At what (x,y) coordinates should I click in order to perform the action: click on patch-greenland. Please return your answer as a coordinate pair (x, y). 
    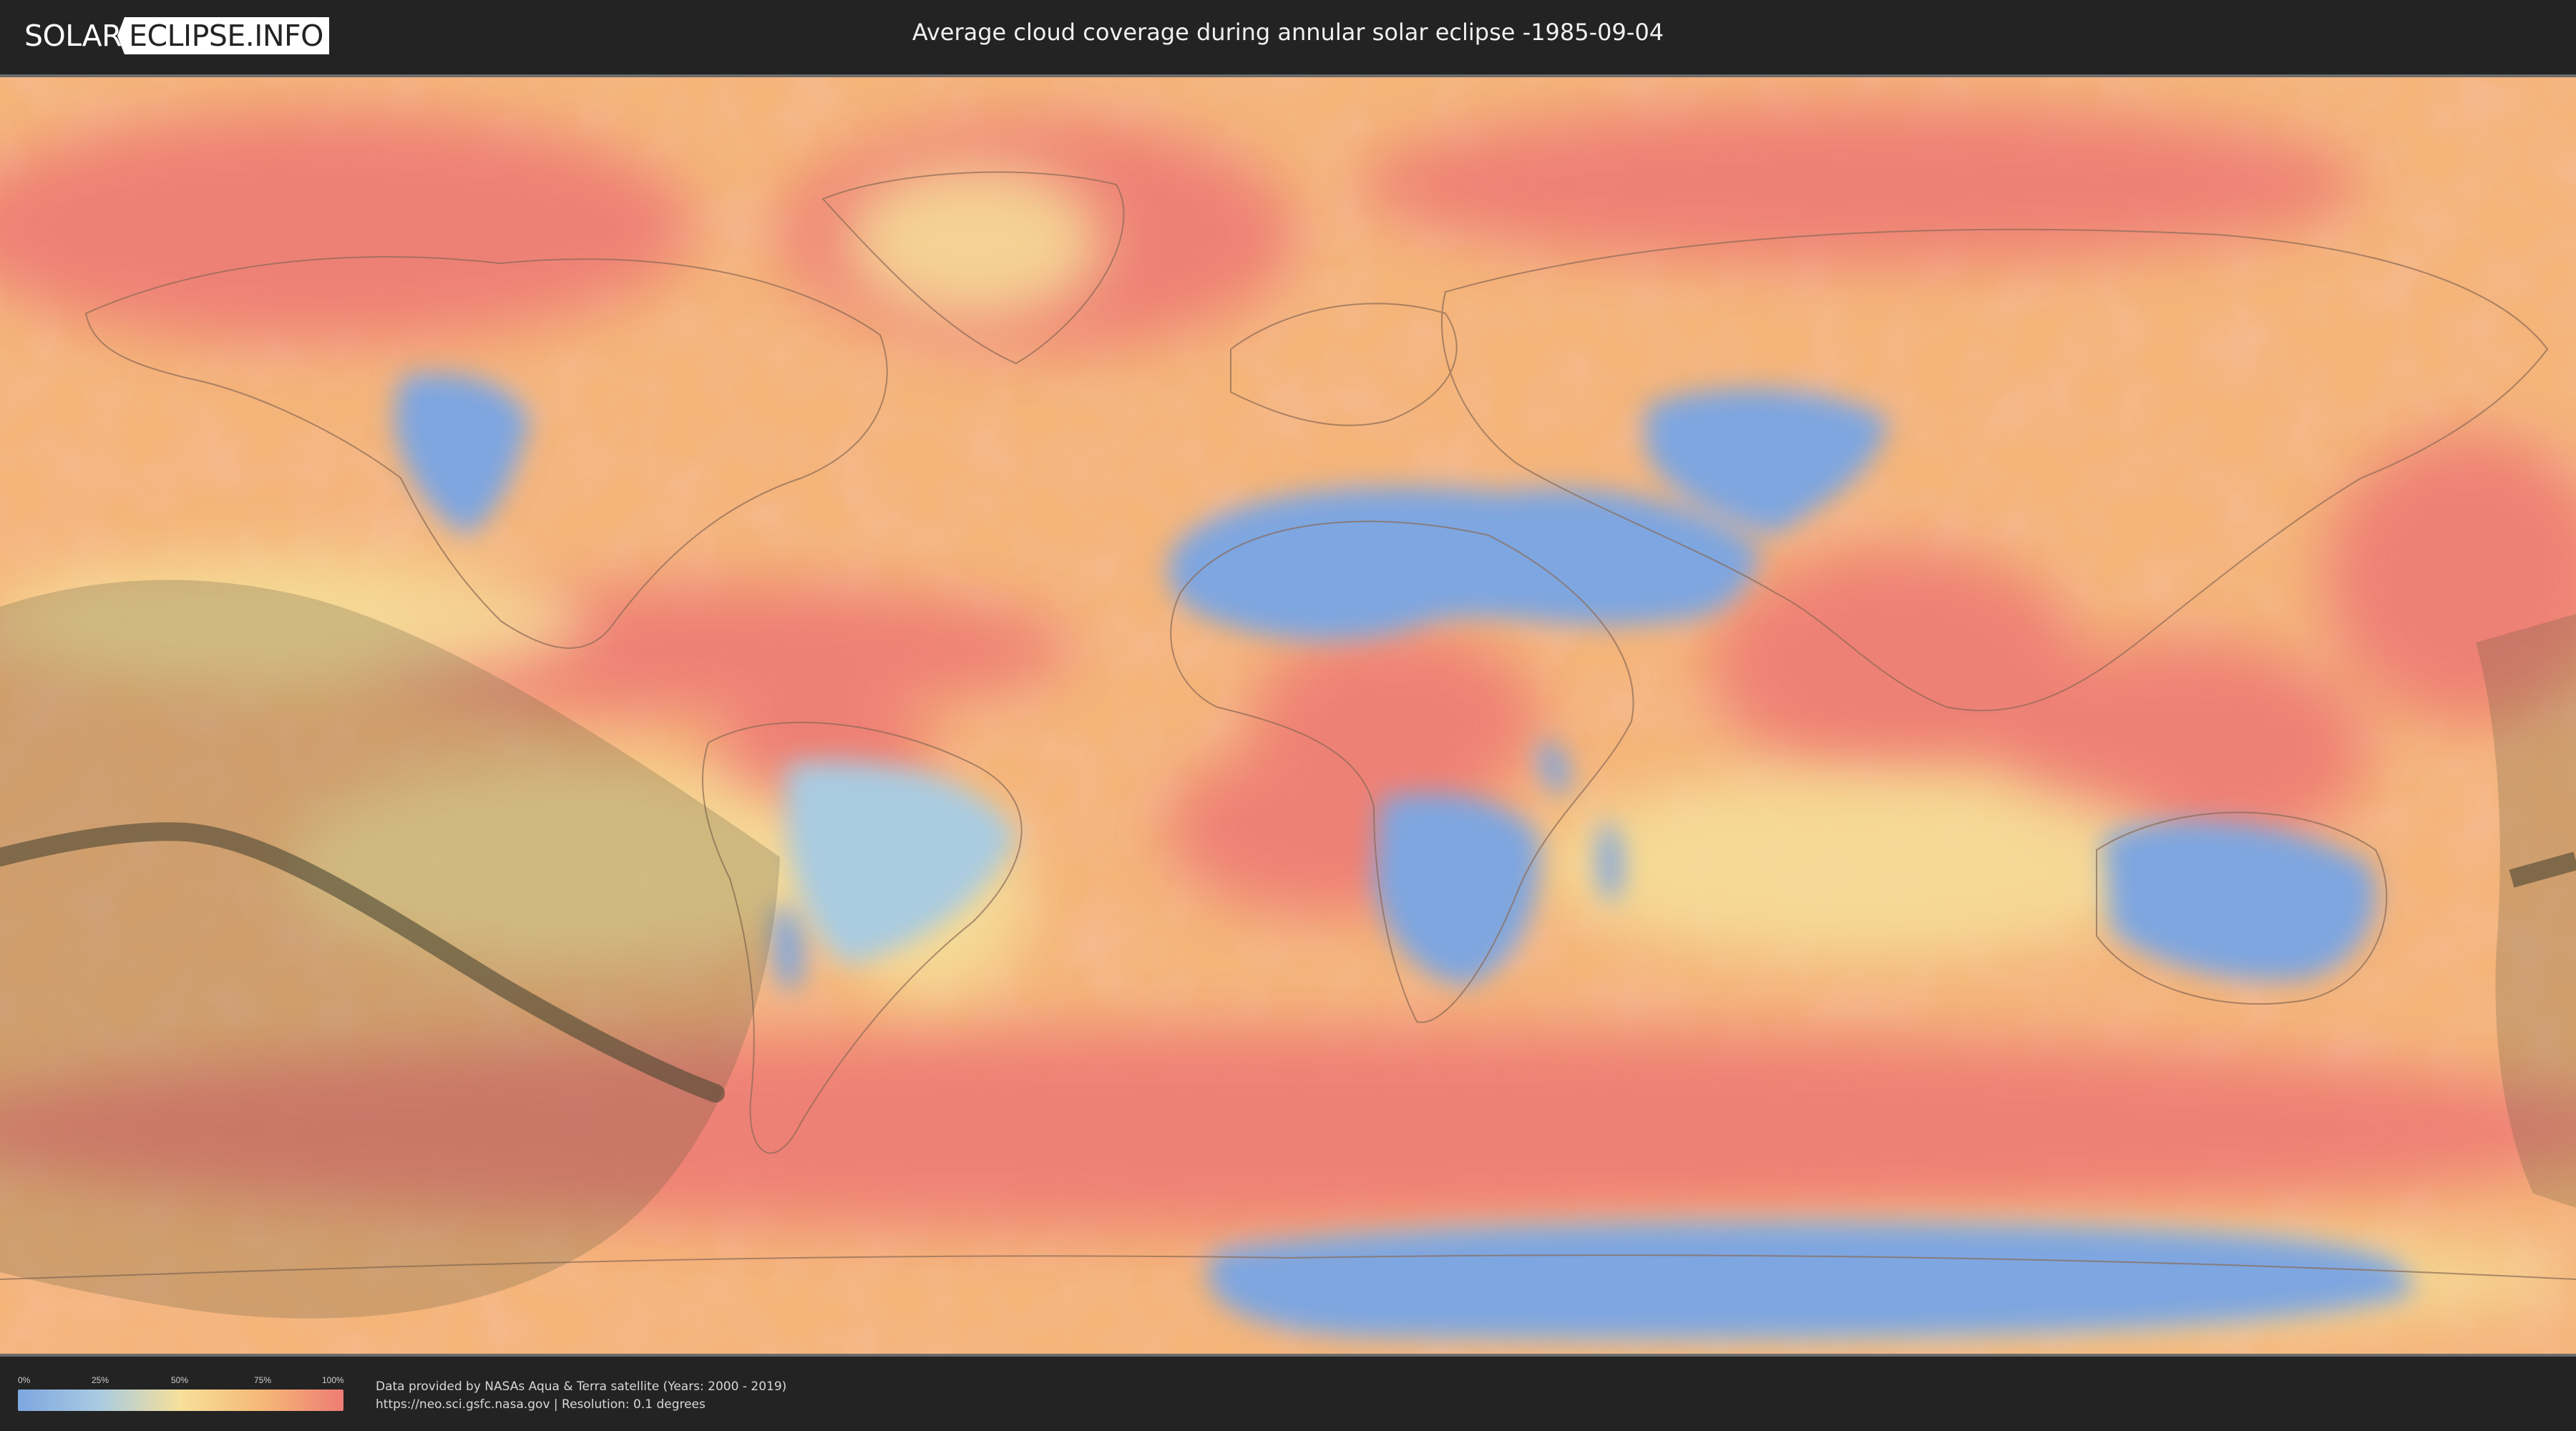
    Looking at the image, I should click on (973, 242).